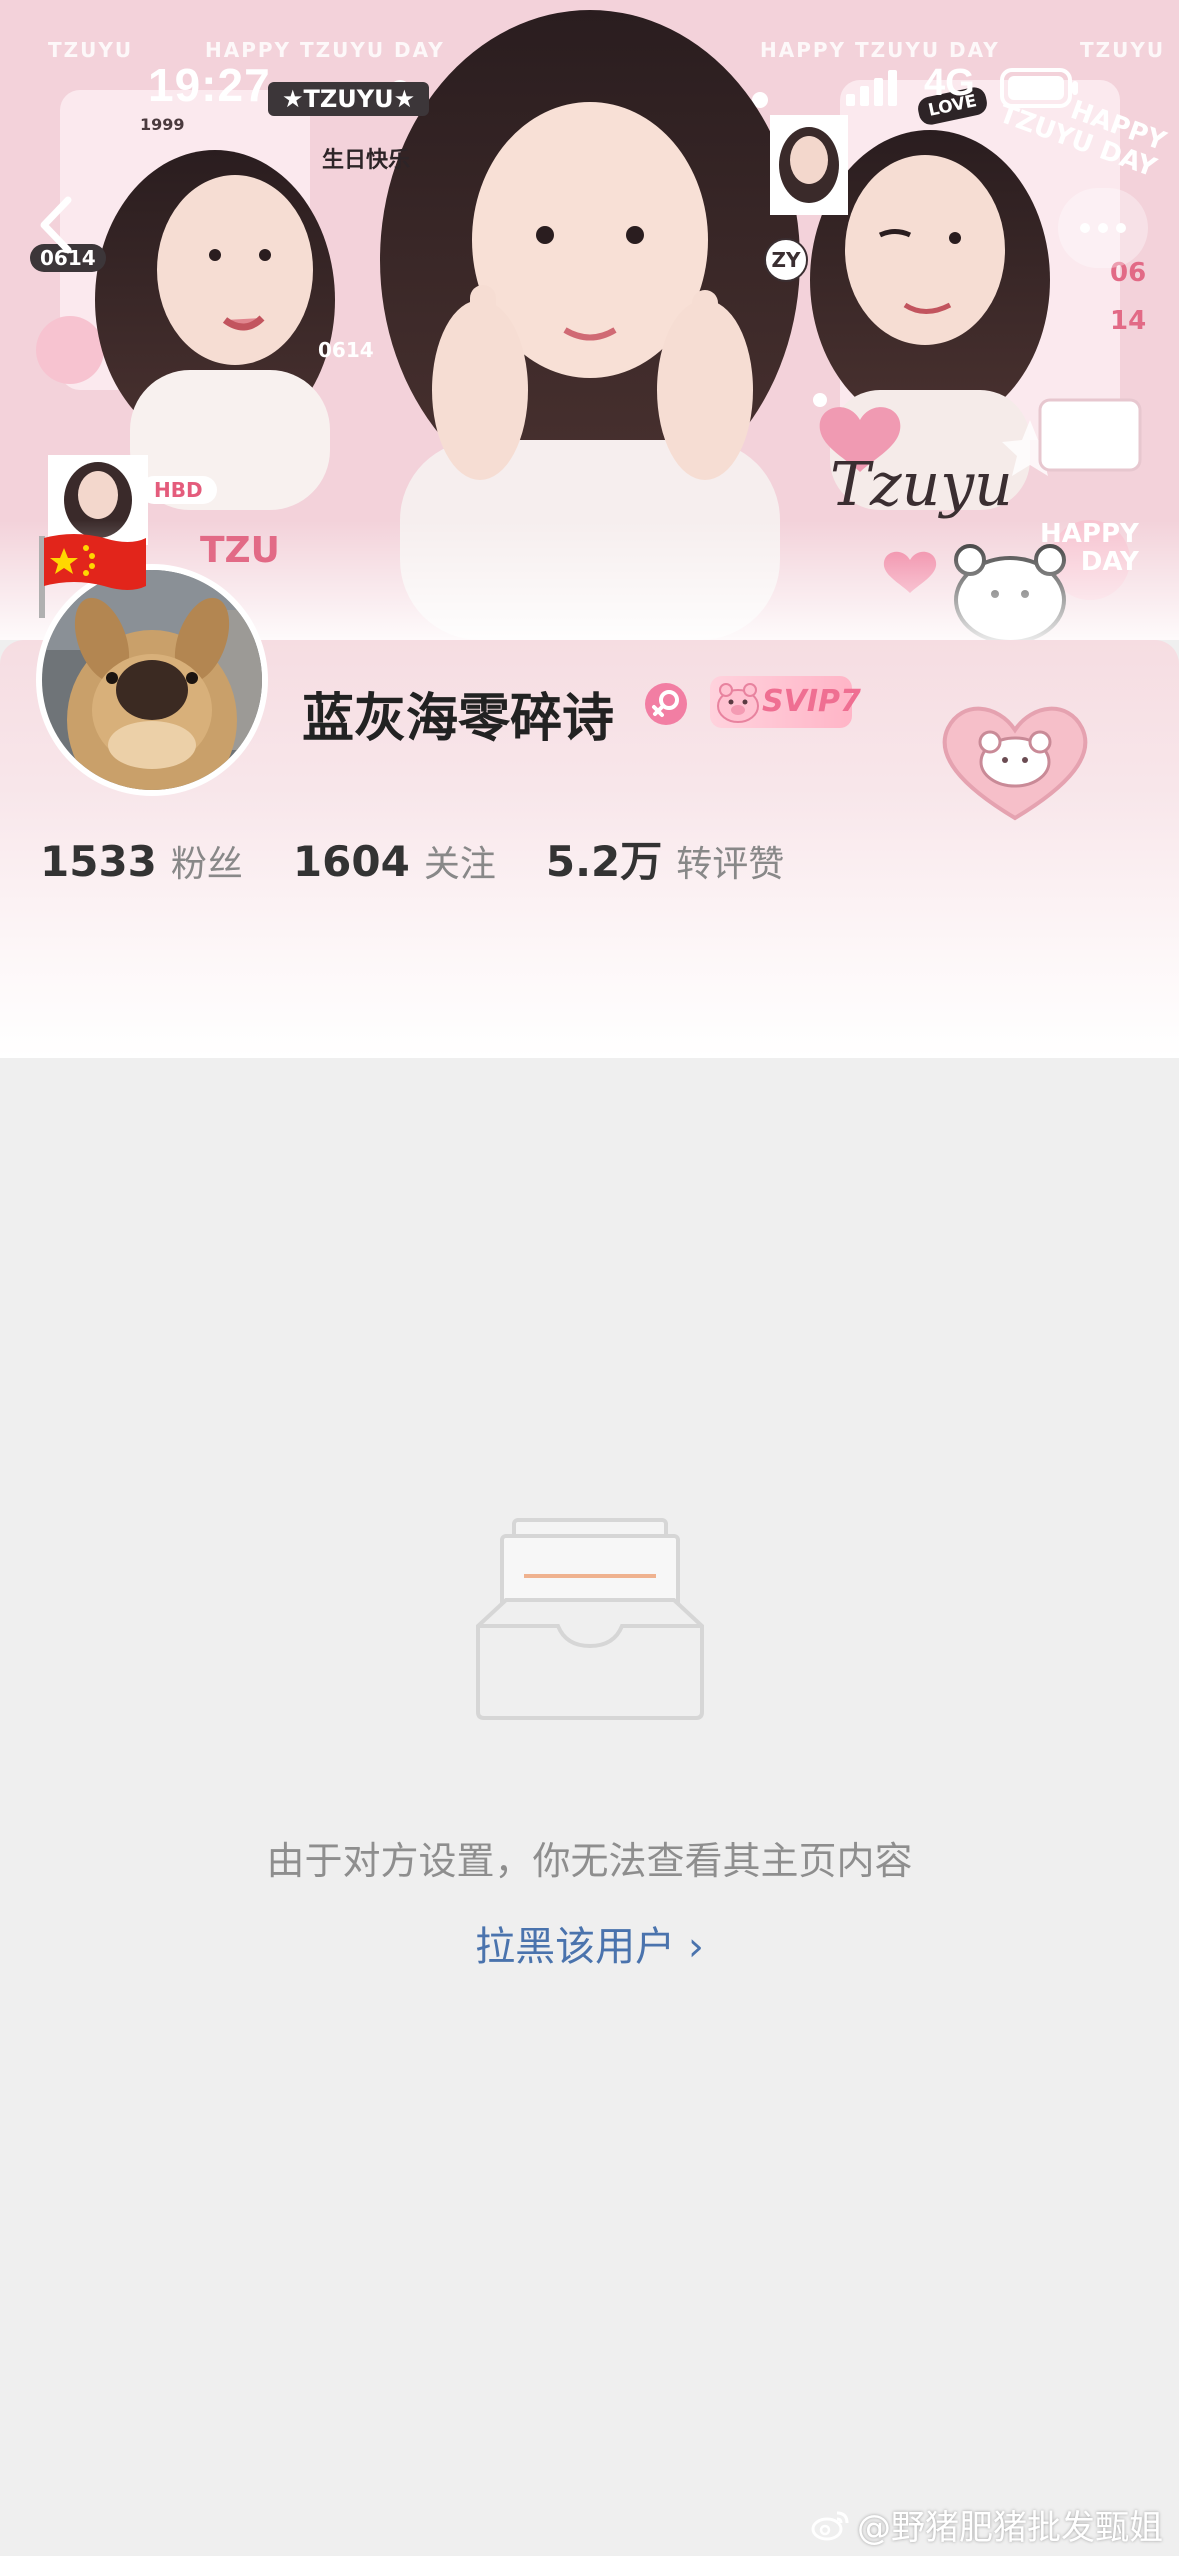 The image size is (1179, 2556). Describe the element at coordinates (604, 861) in the screenshot. I see `stat-value: 5.2万` at that location.